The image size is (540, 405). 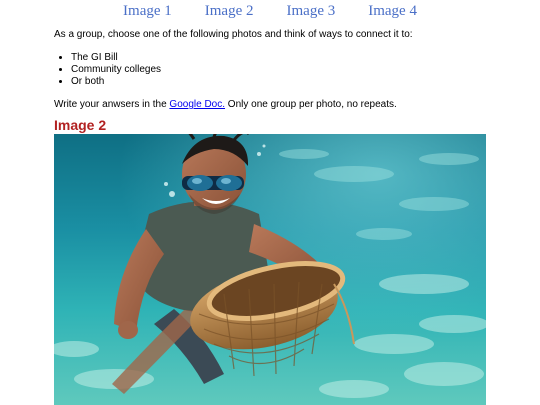 What do you see at coordinates (392, 11) in the screenshot?
I see `tab-image-4: Image 4` at bounding box center [392, 11].